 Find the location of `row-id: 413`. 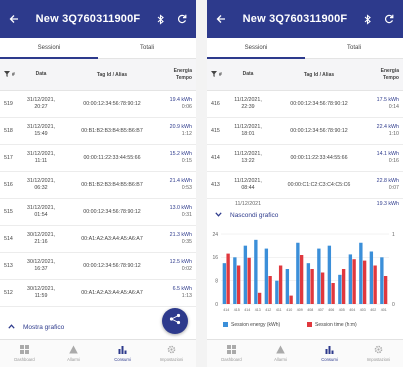

row-id: 413 is located at coordinates (215, 185).